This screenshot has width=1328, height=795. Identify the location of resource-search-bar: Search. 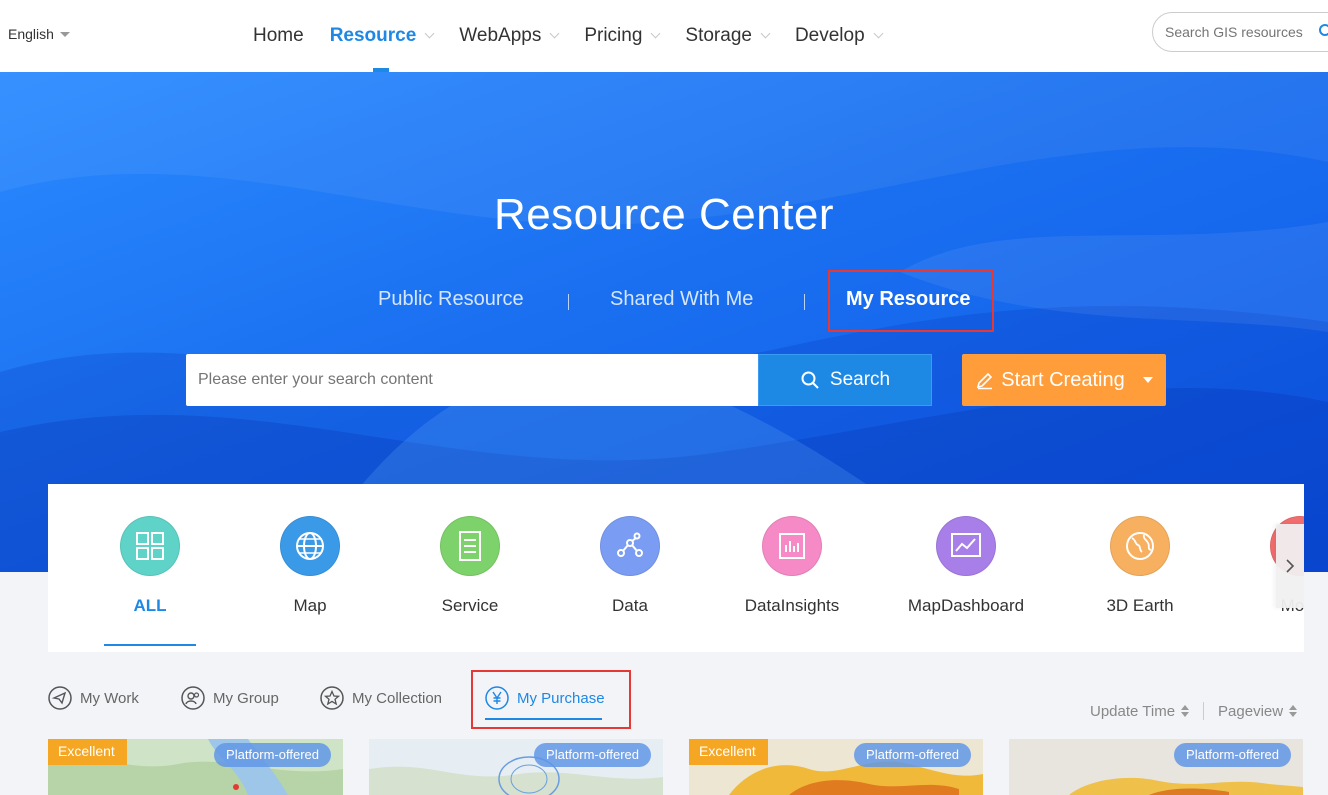
(559, 380).